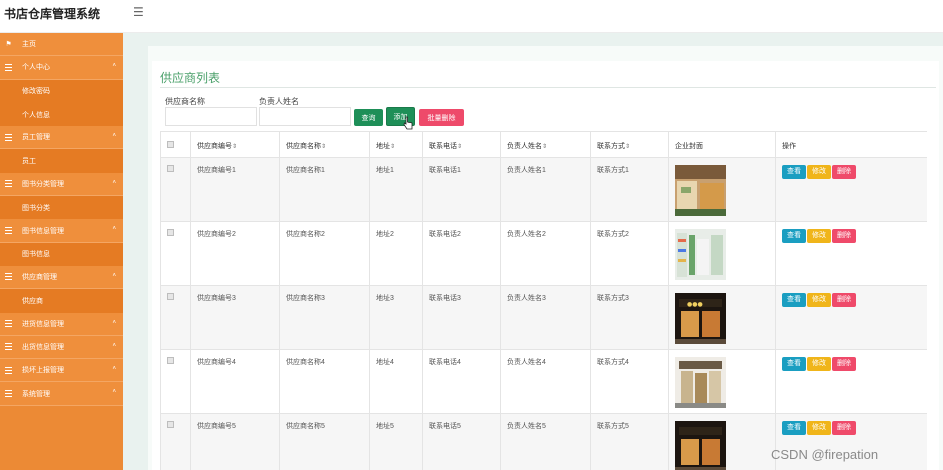 The image size is (943, 470). I want to click on sidebar-group: ˄ 进货信息管理, so click(61, 324).